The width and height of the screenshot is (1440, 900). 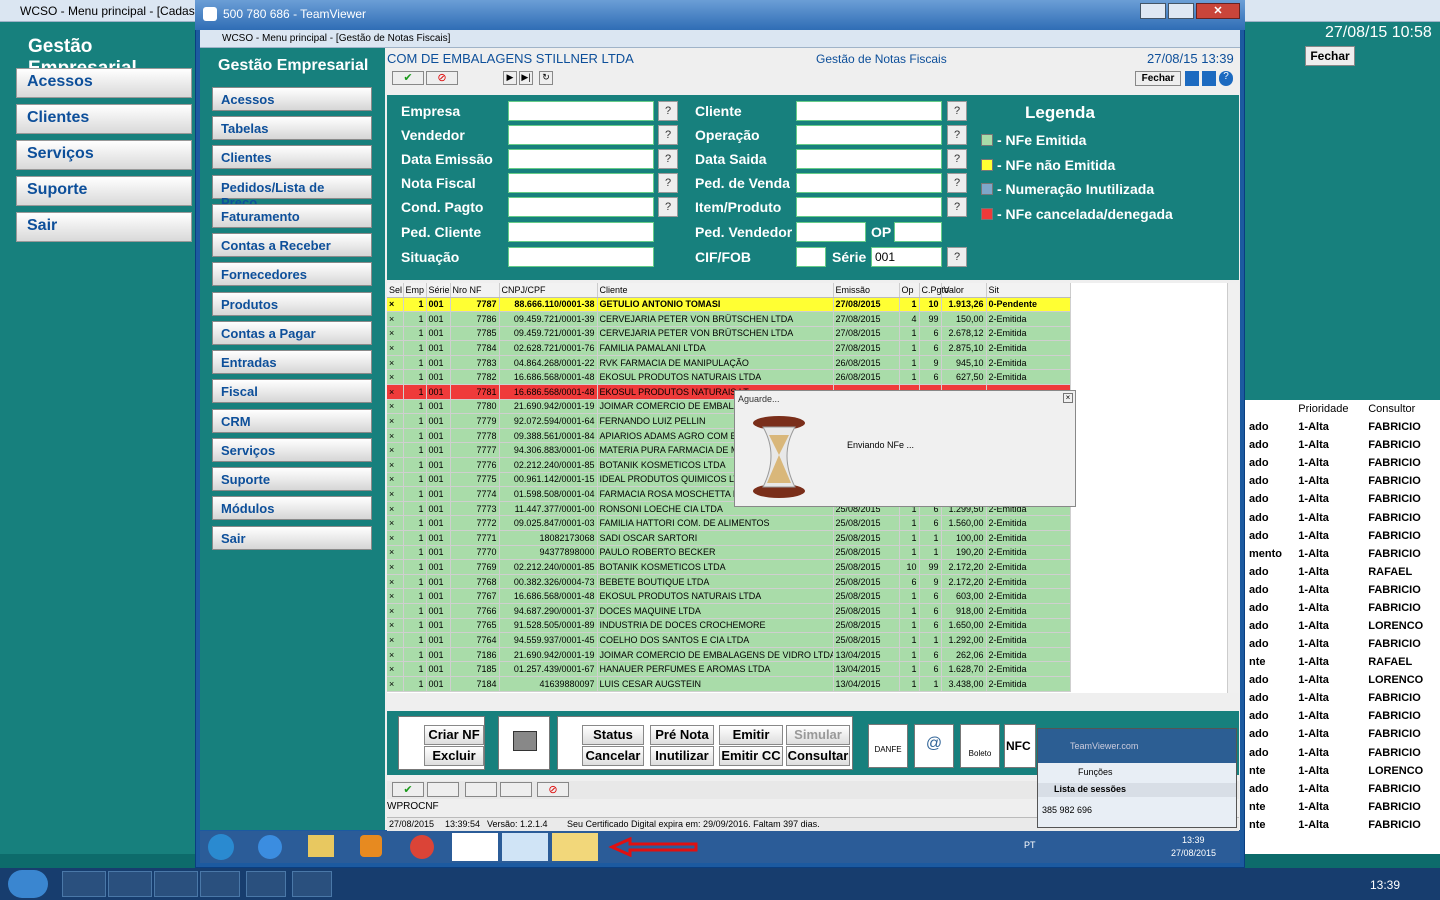 I want to click on minimize-icon, so click(x=1153, y=11).